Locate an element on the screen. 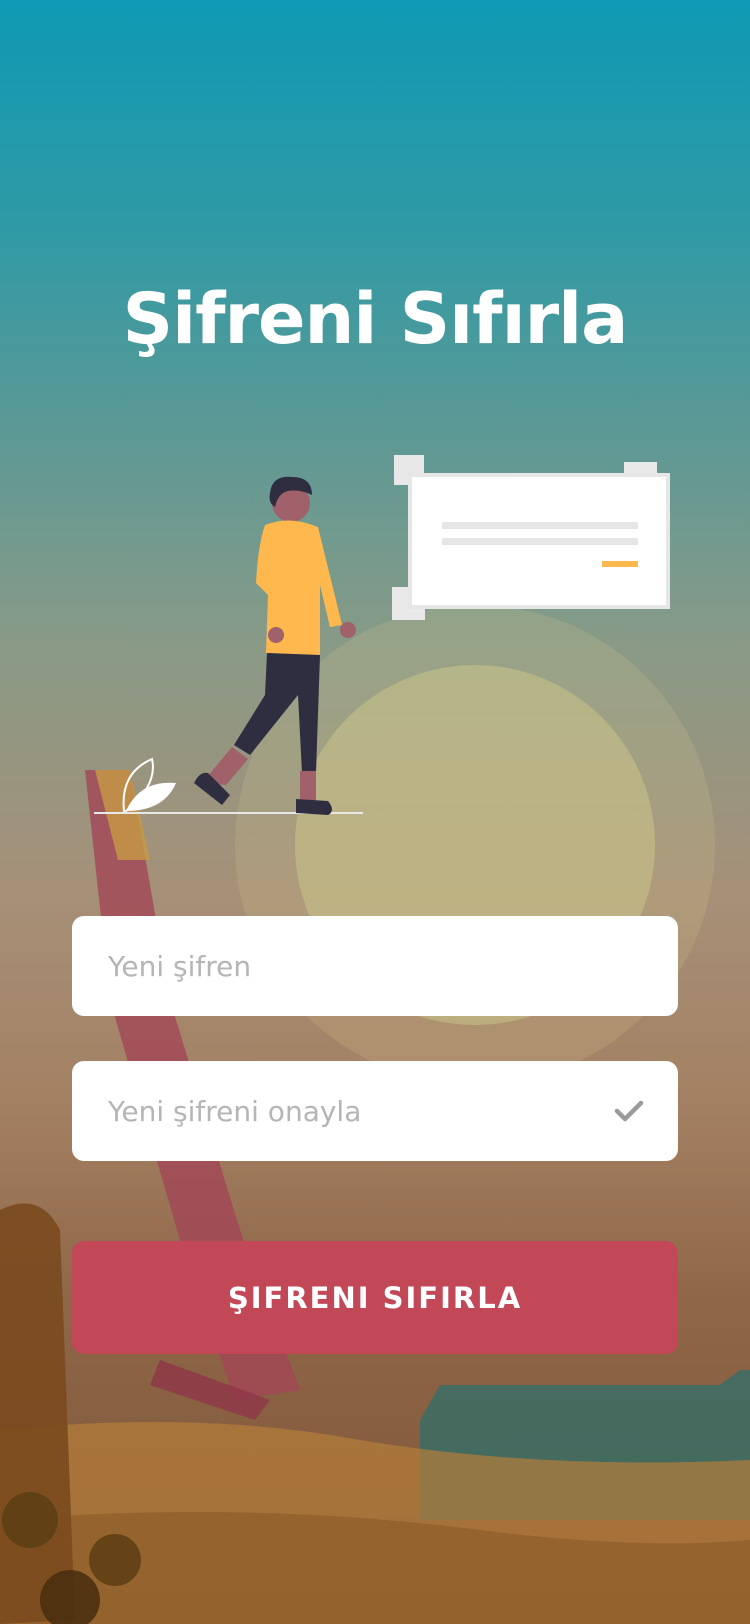  reset-password-button: ŞIFRENI SIFIRLA is located at coordinates (375, 1297).